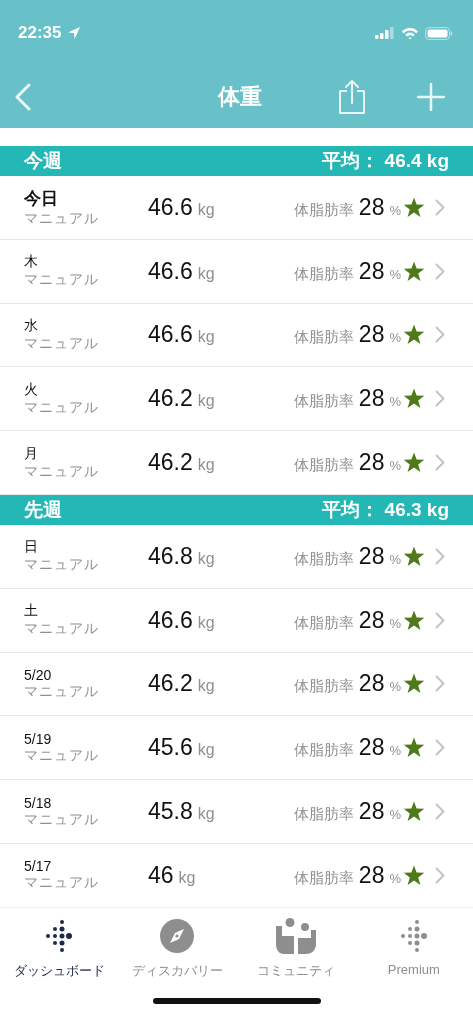  What do you see at coordinates (236, 335) in the screenshot?
I see `entry-row: 水 マニュアル 46.6 kg 体脂肪率 28 %` at bounding box center [236, 335].